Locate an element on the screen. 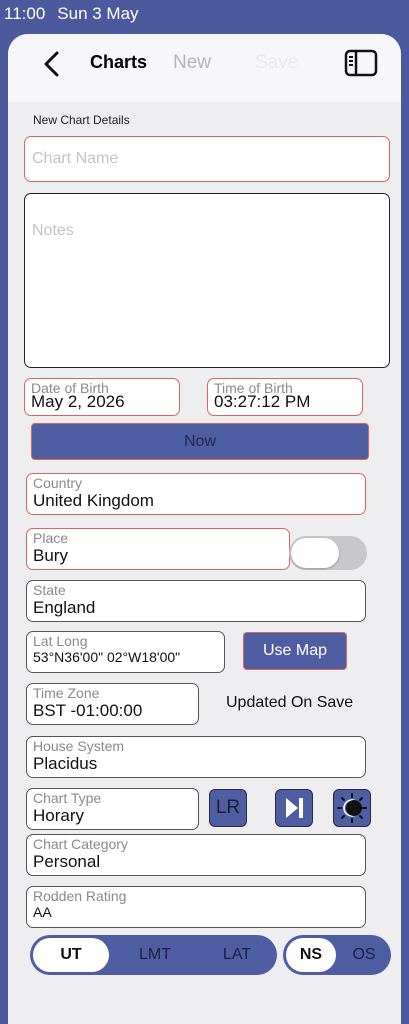 The image size is (409, 1024). country-label: Country is located at coordinates (58, 483).